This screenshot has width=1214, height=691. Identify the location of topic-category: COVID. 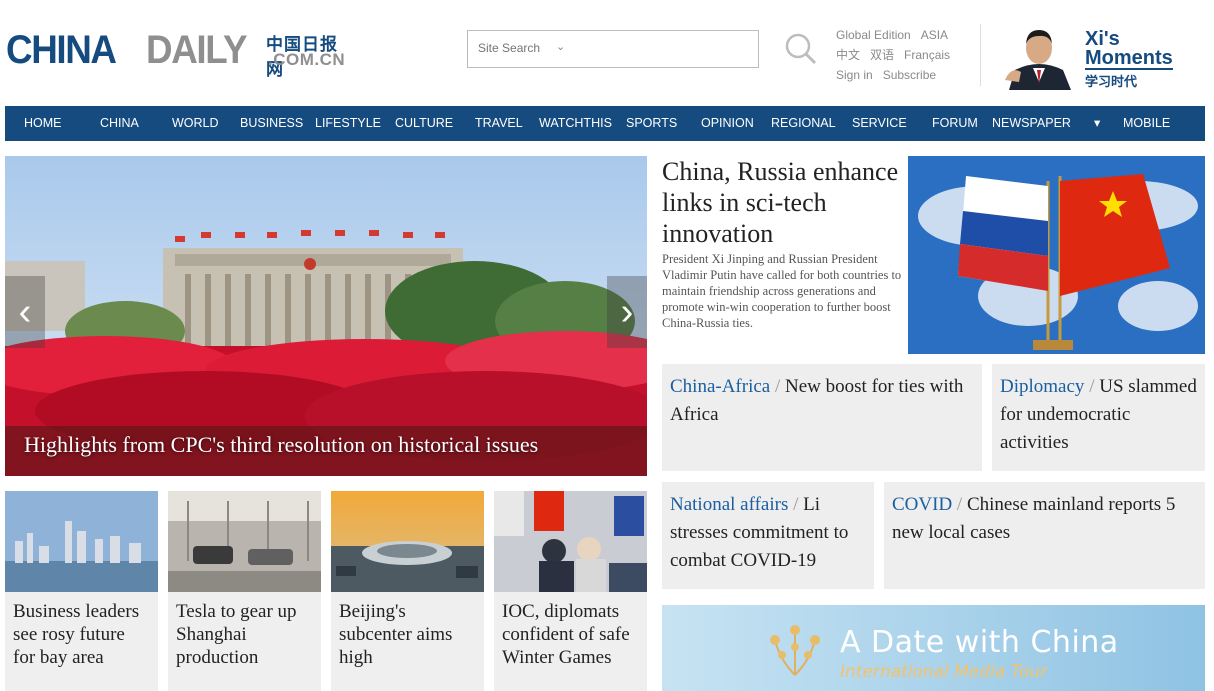
(922, 504).